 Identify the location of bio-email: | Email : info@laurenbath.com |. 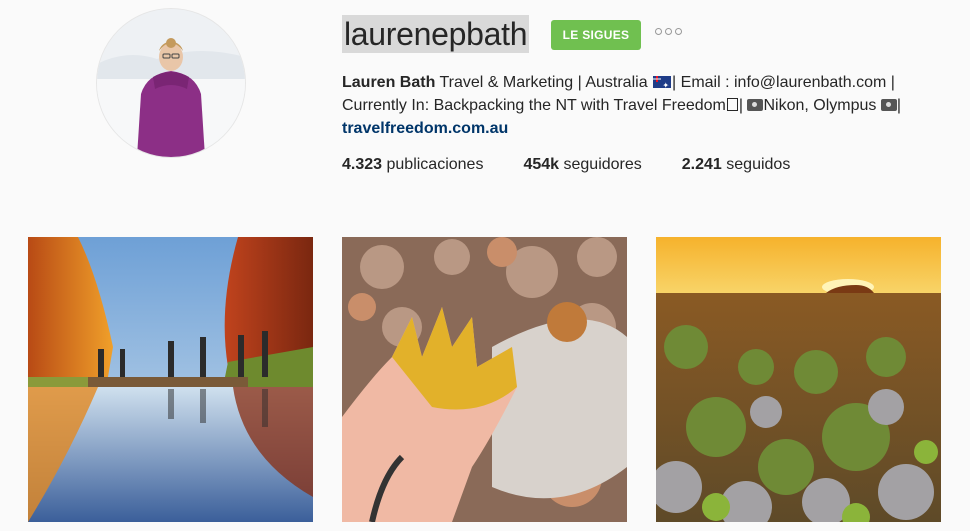
(783, 82).